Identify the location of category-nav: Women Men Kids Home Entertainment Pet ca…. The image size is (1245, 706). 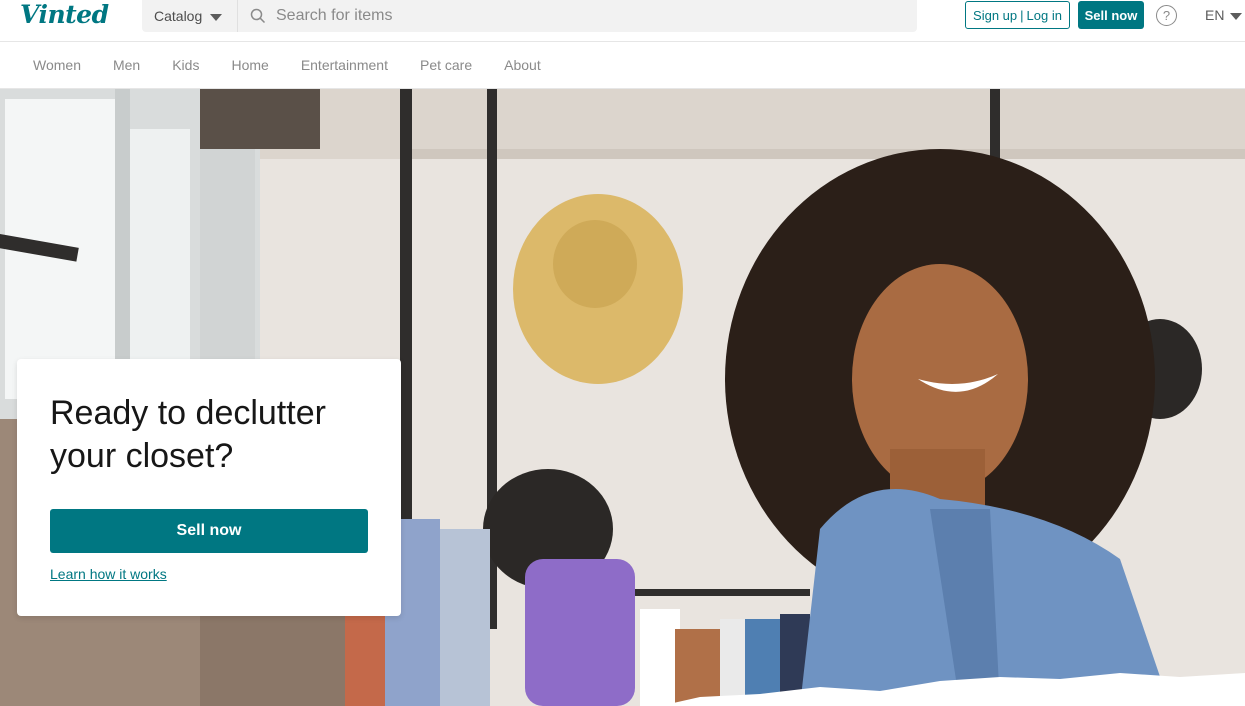
(622, 65).